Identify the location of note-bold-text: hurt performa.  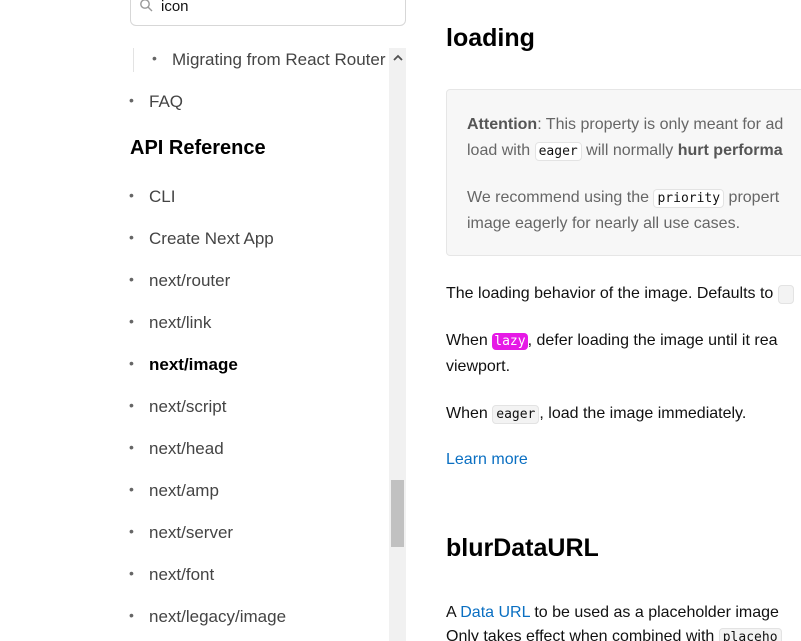
(730, 150).